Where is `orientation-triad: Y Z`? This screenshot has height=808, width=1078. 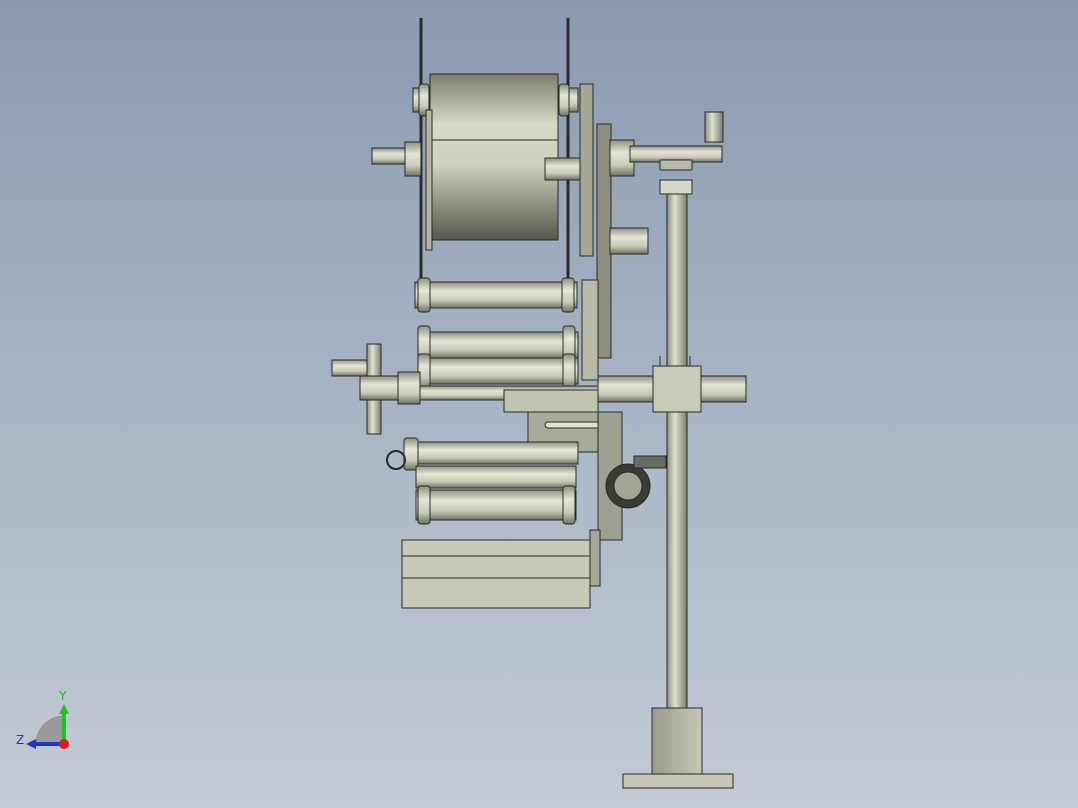 orientation-triad: Y Z is located at coordinates (42, 719).